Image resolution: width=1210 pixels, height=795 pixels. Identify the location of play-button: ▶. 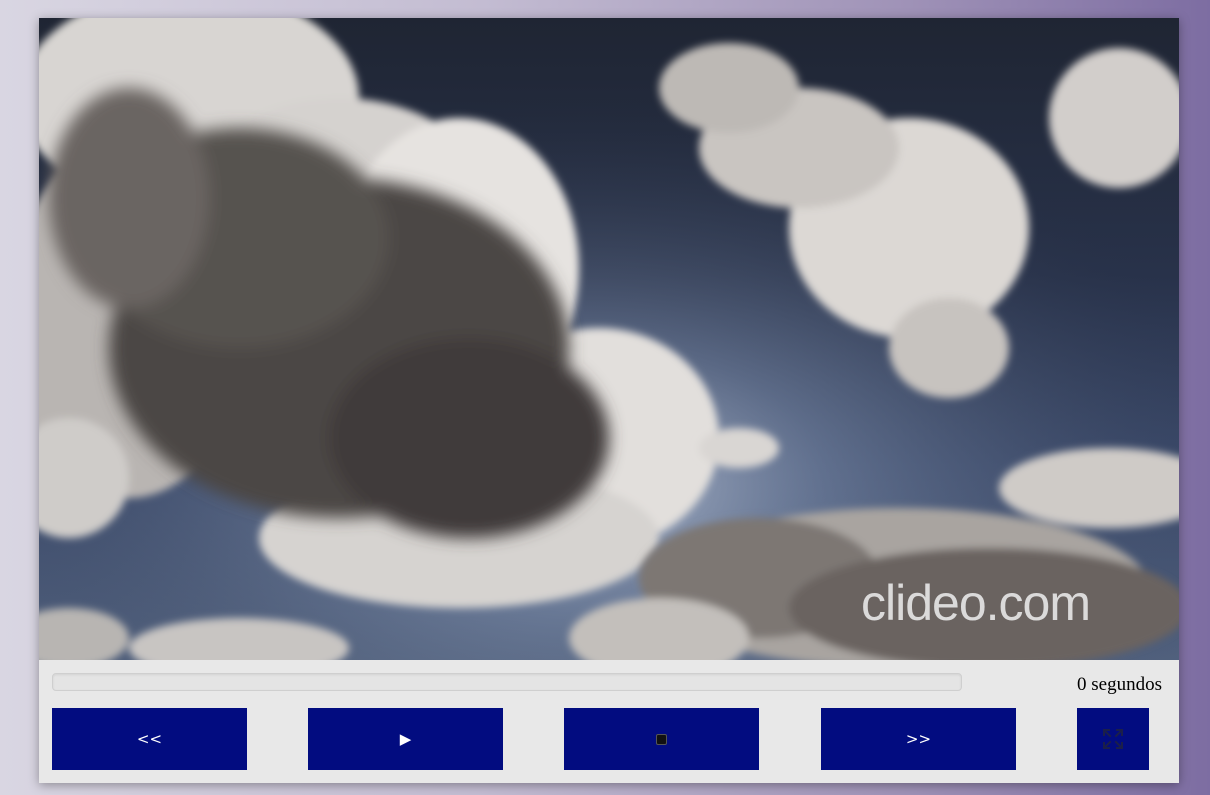
(405, 739).